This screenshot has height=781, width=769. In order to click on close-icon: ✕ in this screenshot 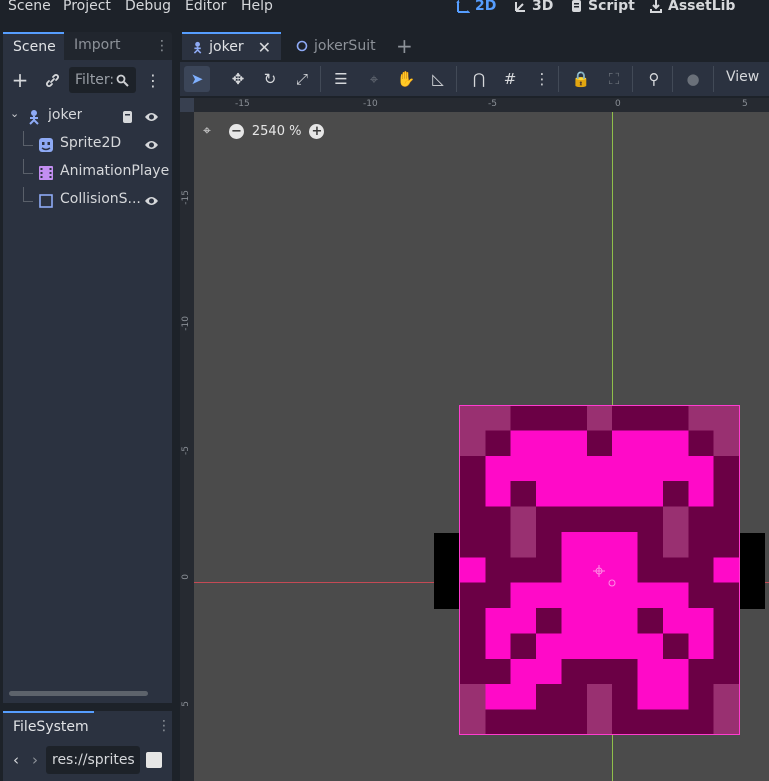, I will do `click(264, 47)`.